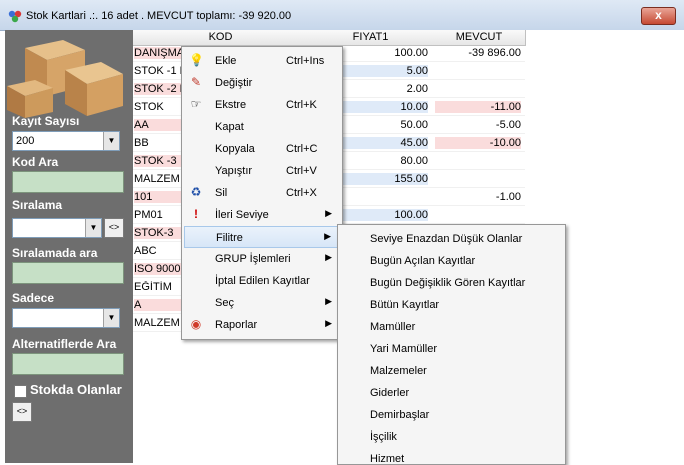 This screenshot has height=465, width=684. Describe the element at coordinates (301, 105) in the screenshot. I see `menu-item-shortcut: Ctrl+K` at that location.